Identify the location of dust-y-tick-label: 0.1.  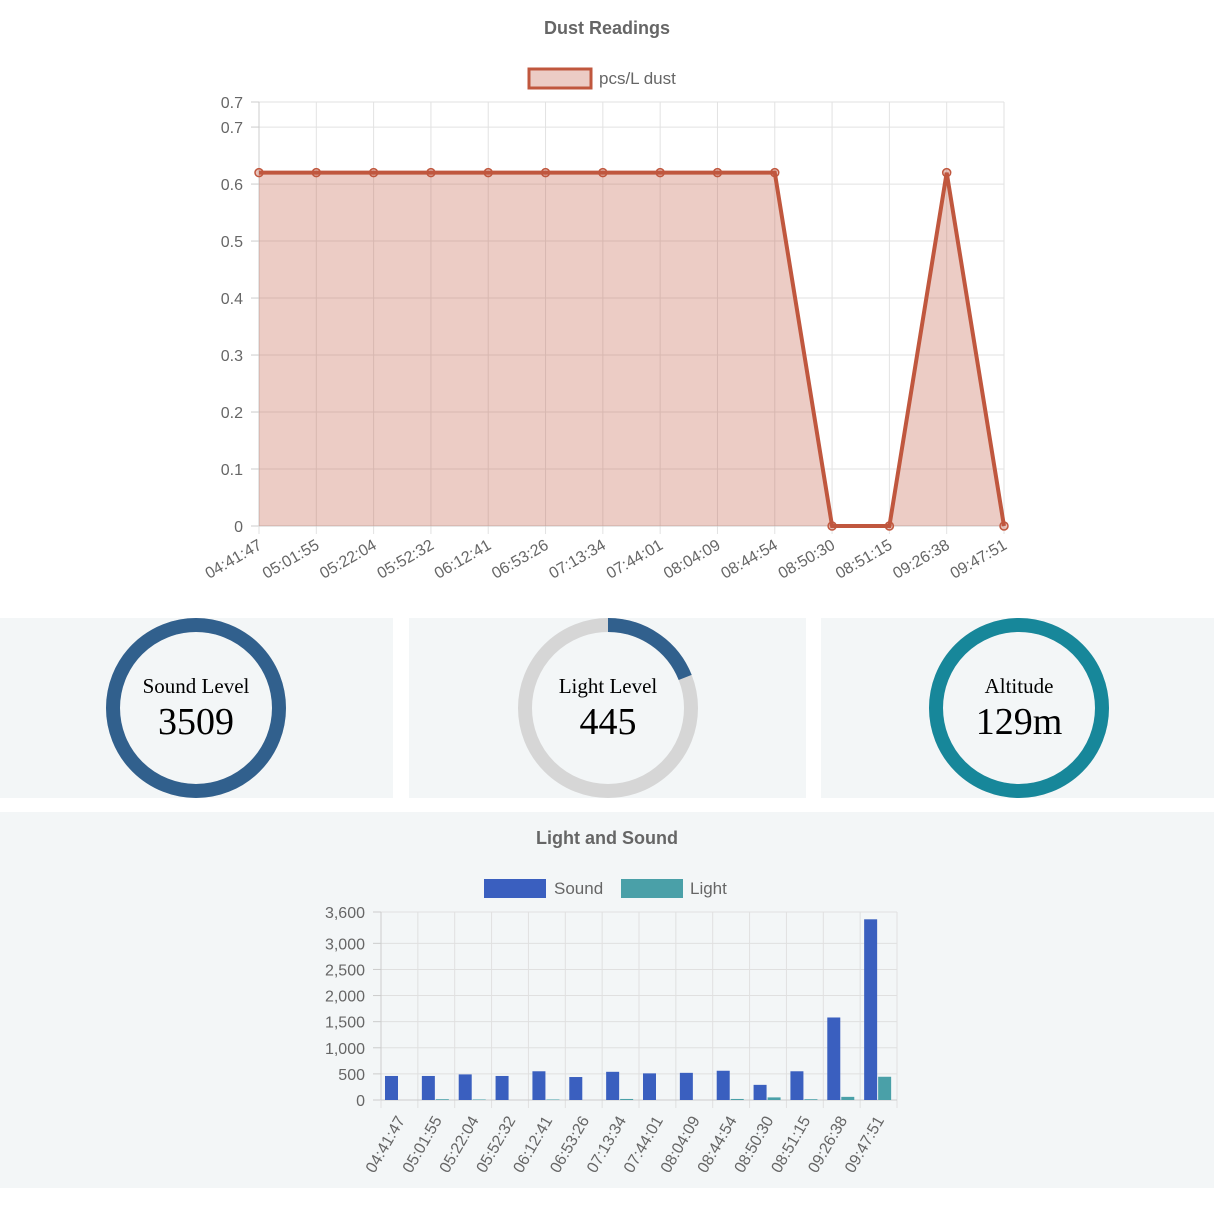
(232, 470).